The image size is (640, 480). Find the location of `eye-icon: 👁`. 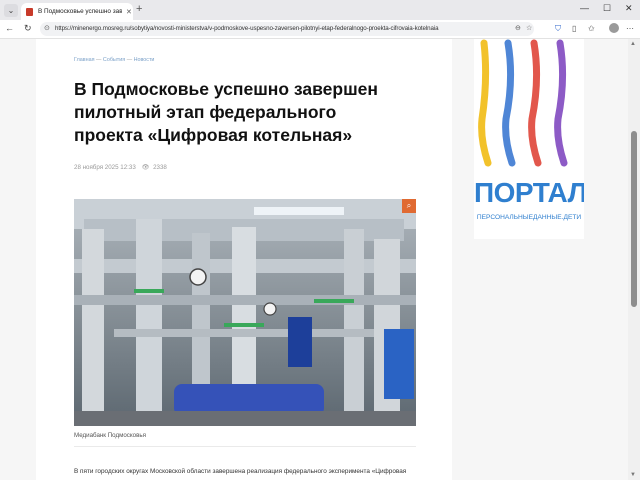

eye-icon: 👁 is located at coordinates (145, 167).